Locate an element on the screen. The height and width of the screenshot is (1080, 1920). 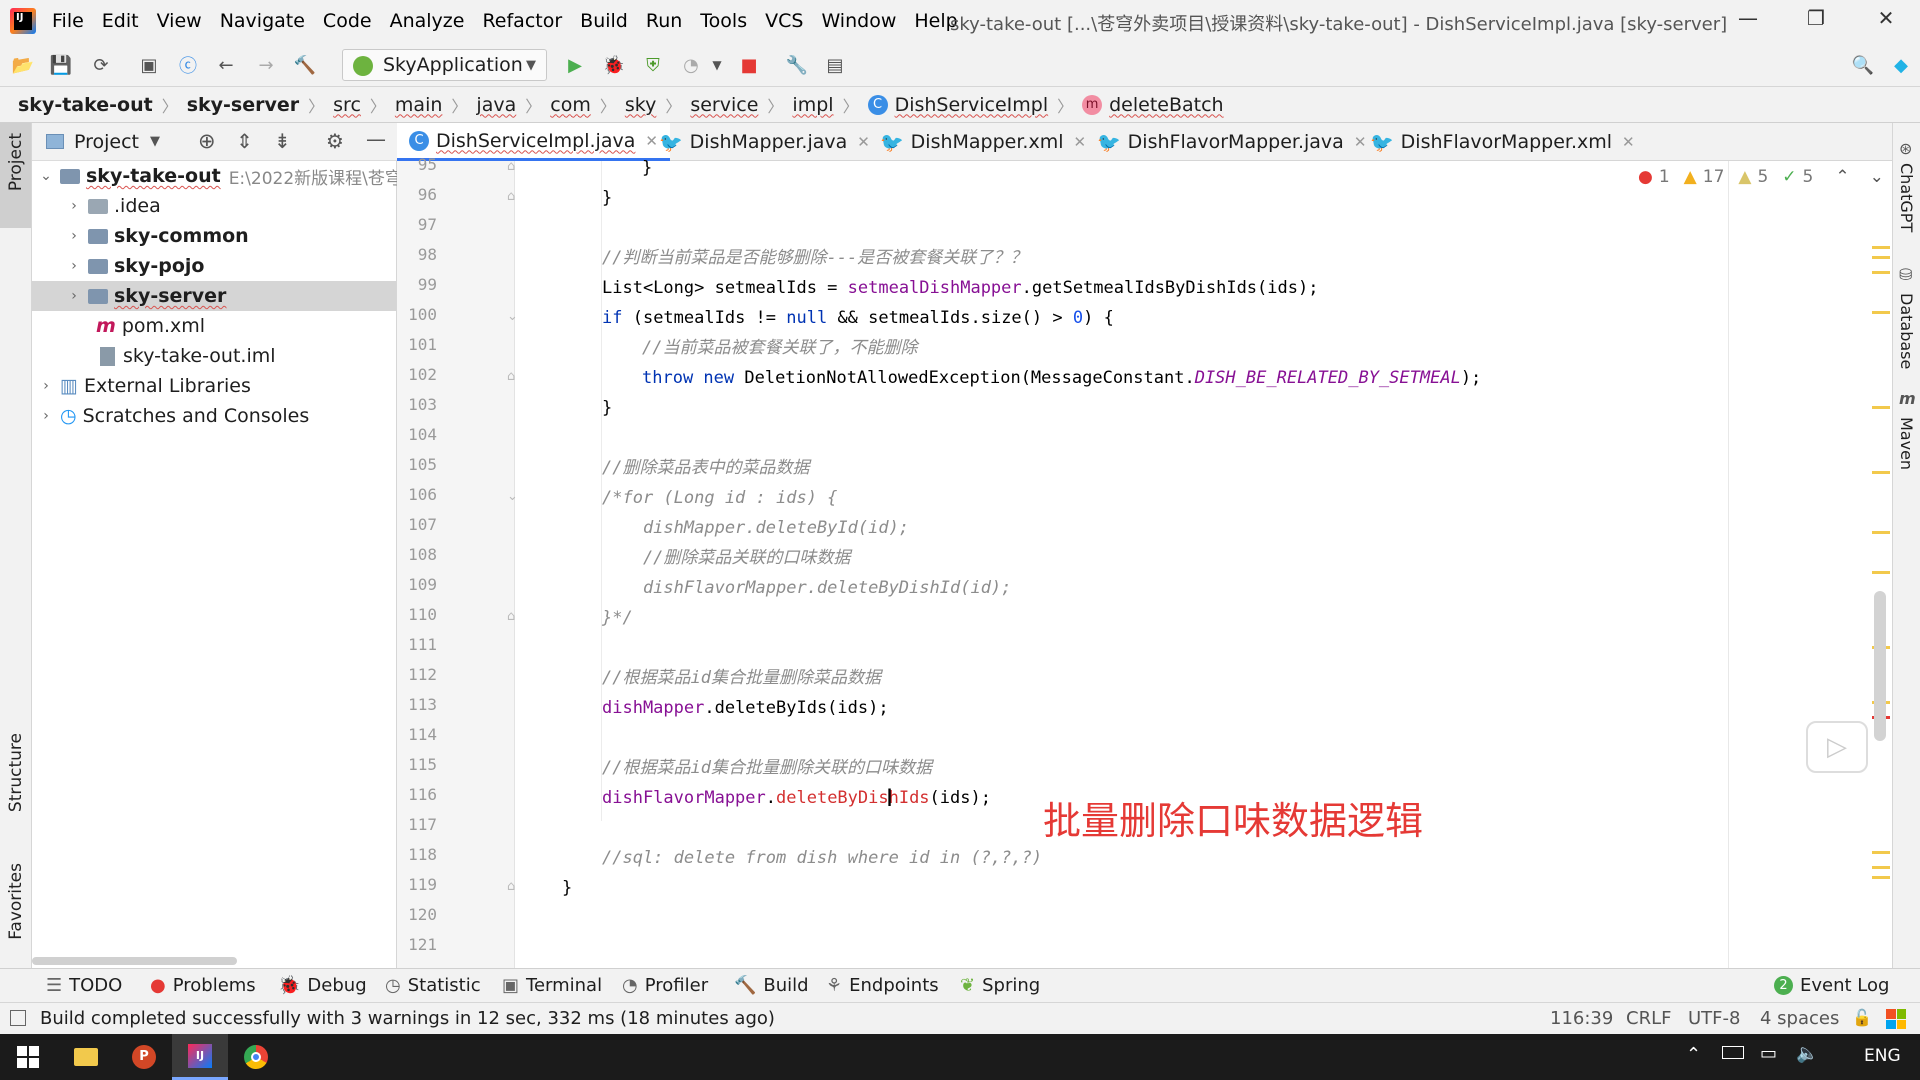
tab-endpoints: ⚘ Endpoints is located at coordinates (882, 985).